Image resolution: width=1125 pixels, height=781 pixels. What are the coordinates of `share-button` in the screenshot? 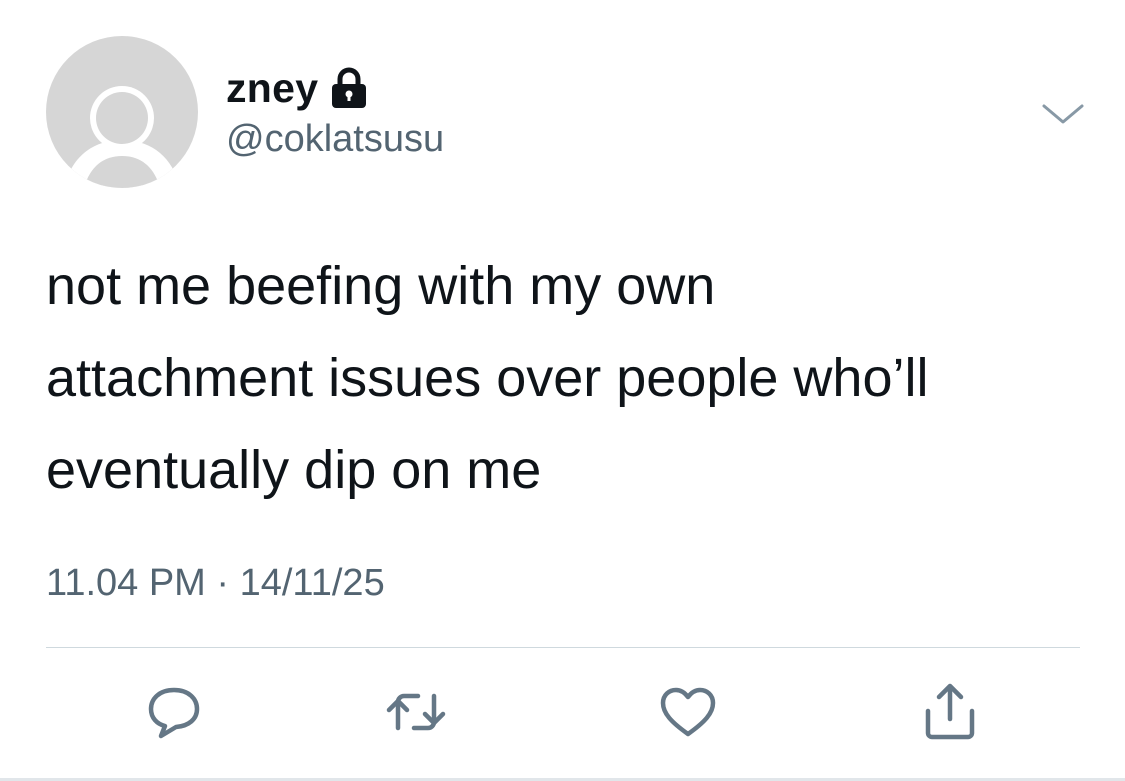 It's located at (950, 714).